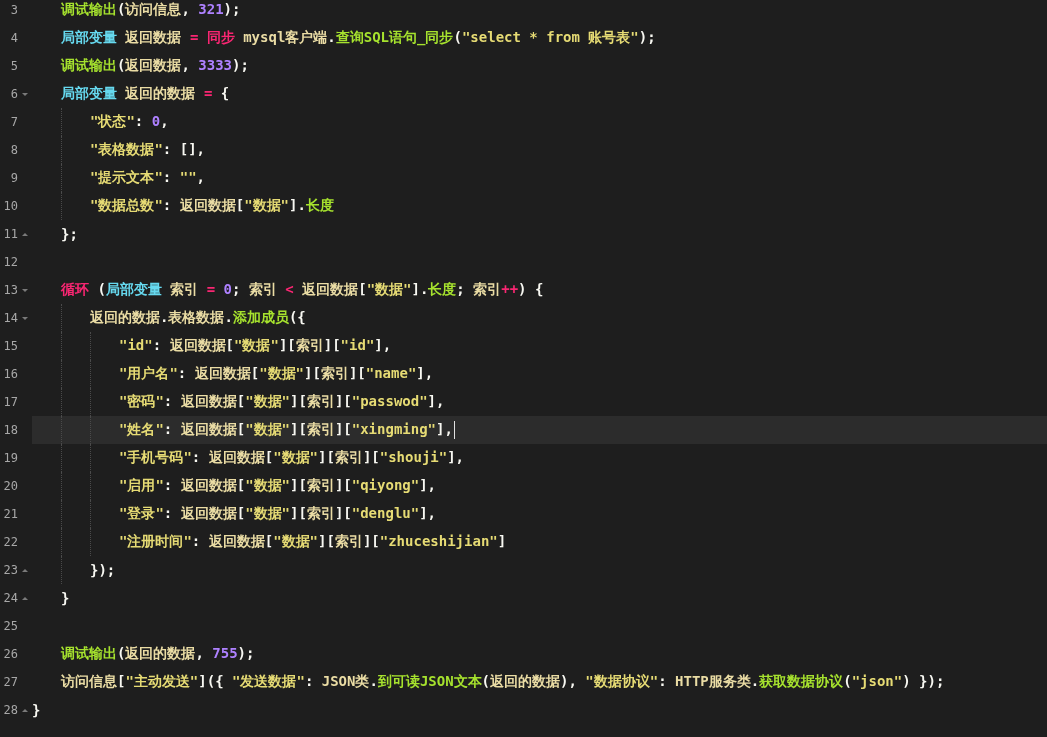  Describe the element at coordinates (276, 374) in the screenshot. I see `code-line: "用户名": 返回数据["数据"][索引]["name"],` at that location.